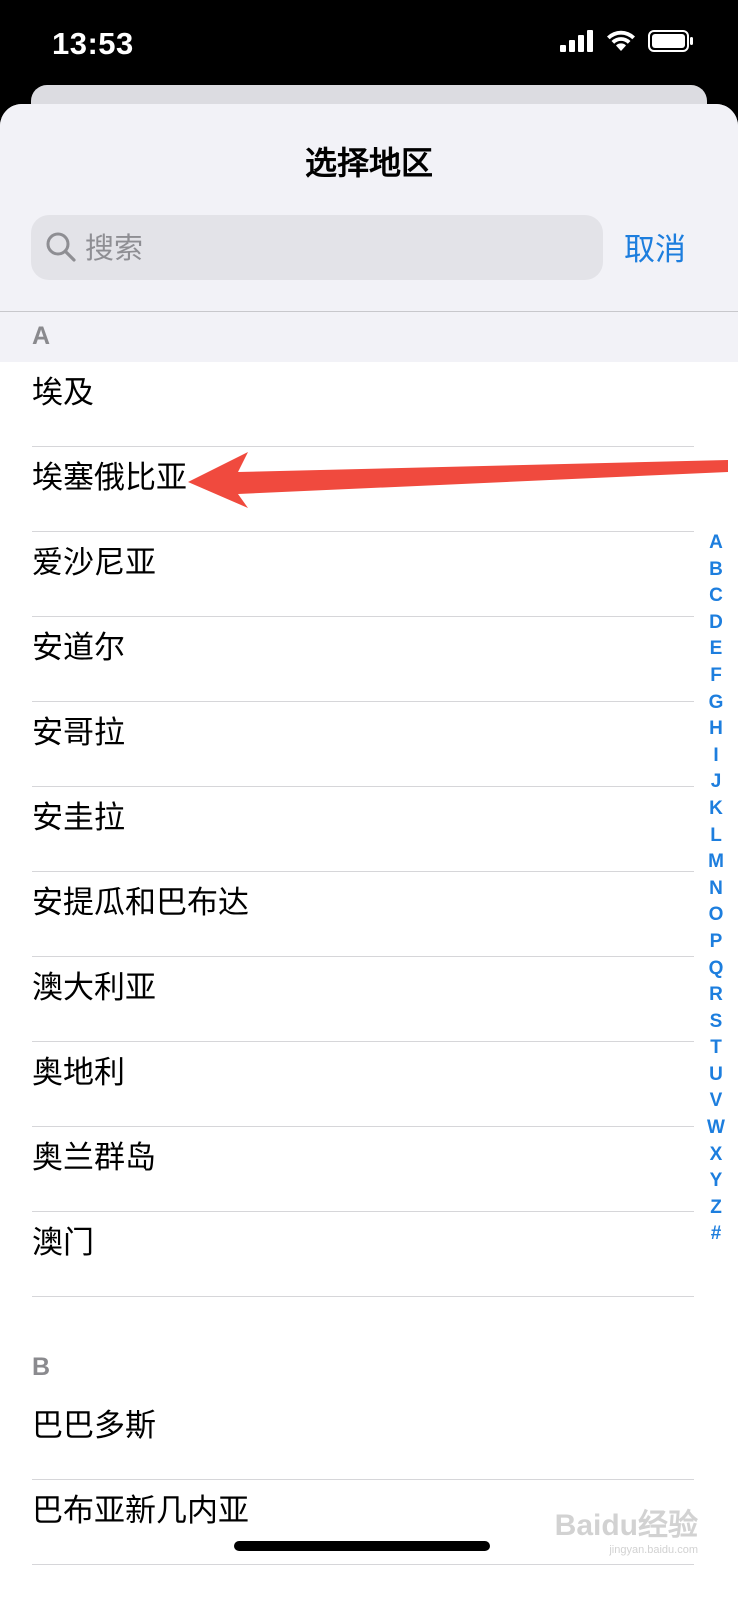  Describe the element at coordinates (369, 744) in the screenshot. I see `region-row: 安哥拉` at that location.